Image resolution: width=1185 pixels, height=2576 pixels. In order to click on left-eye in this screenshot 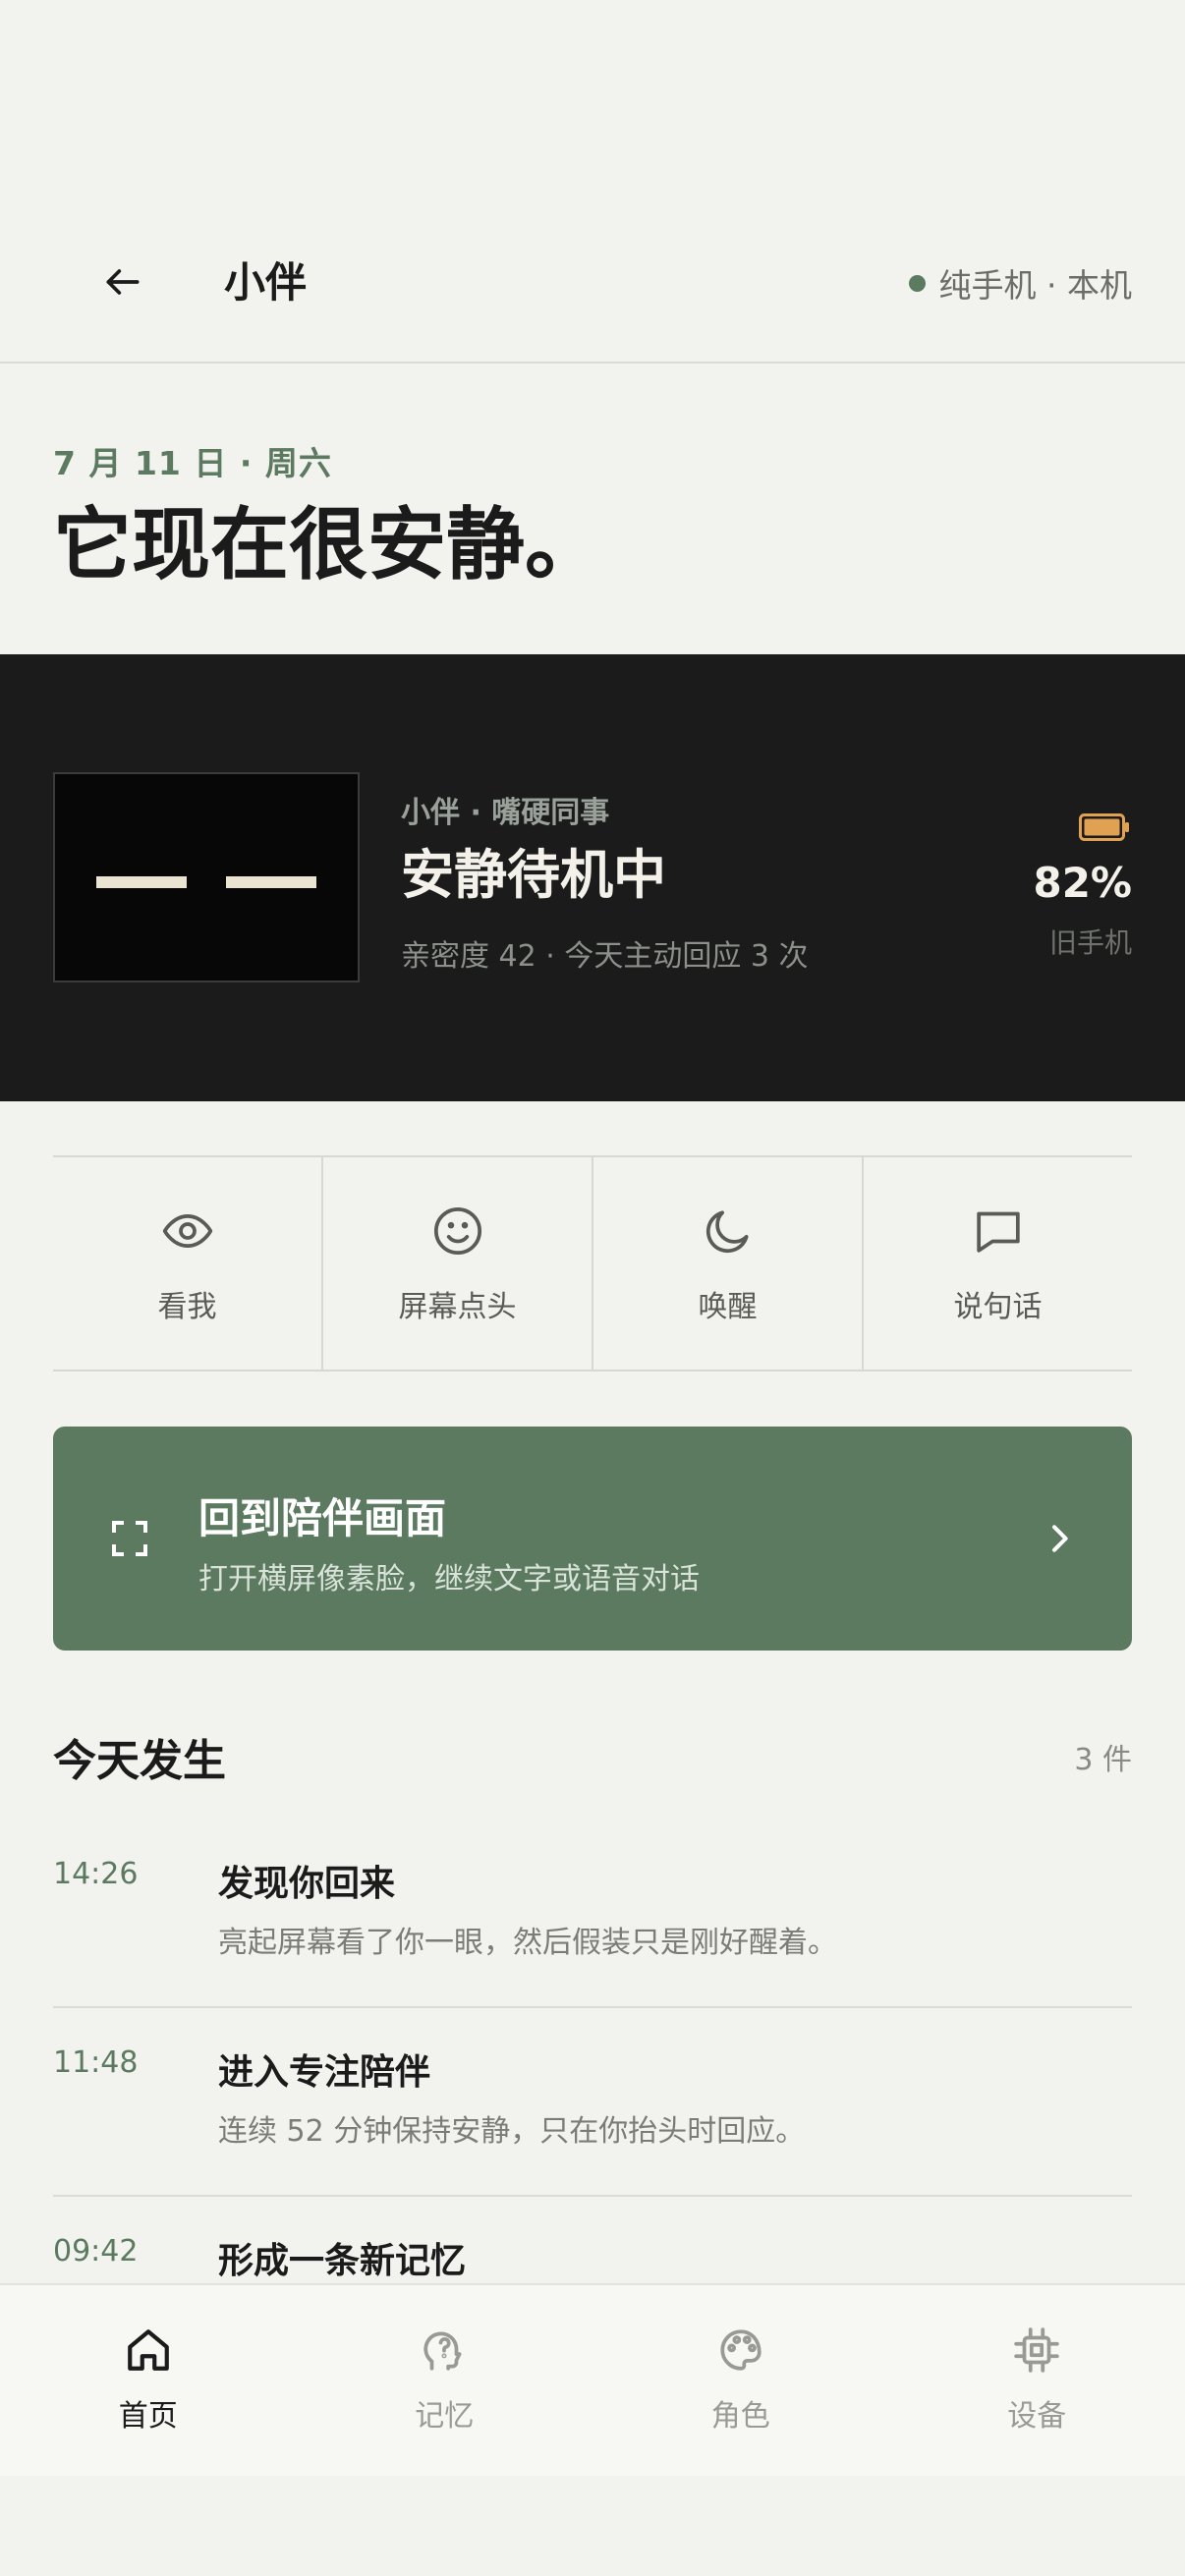, I will do `click(141, 882)`.